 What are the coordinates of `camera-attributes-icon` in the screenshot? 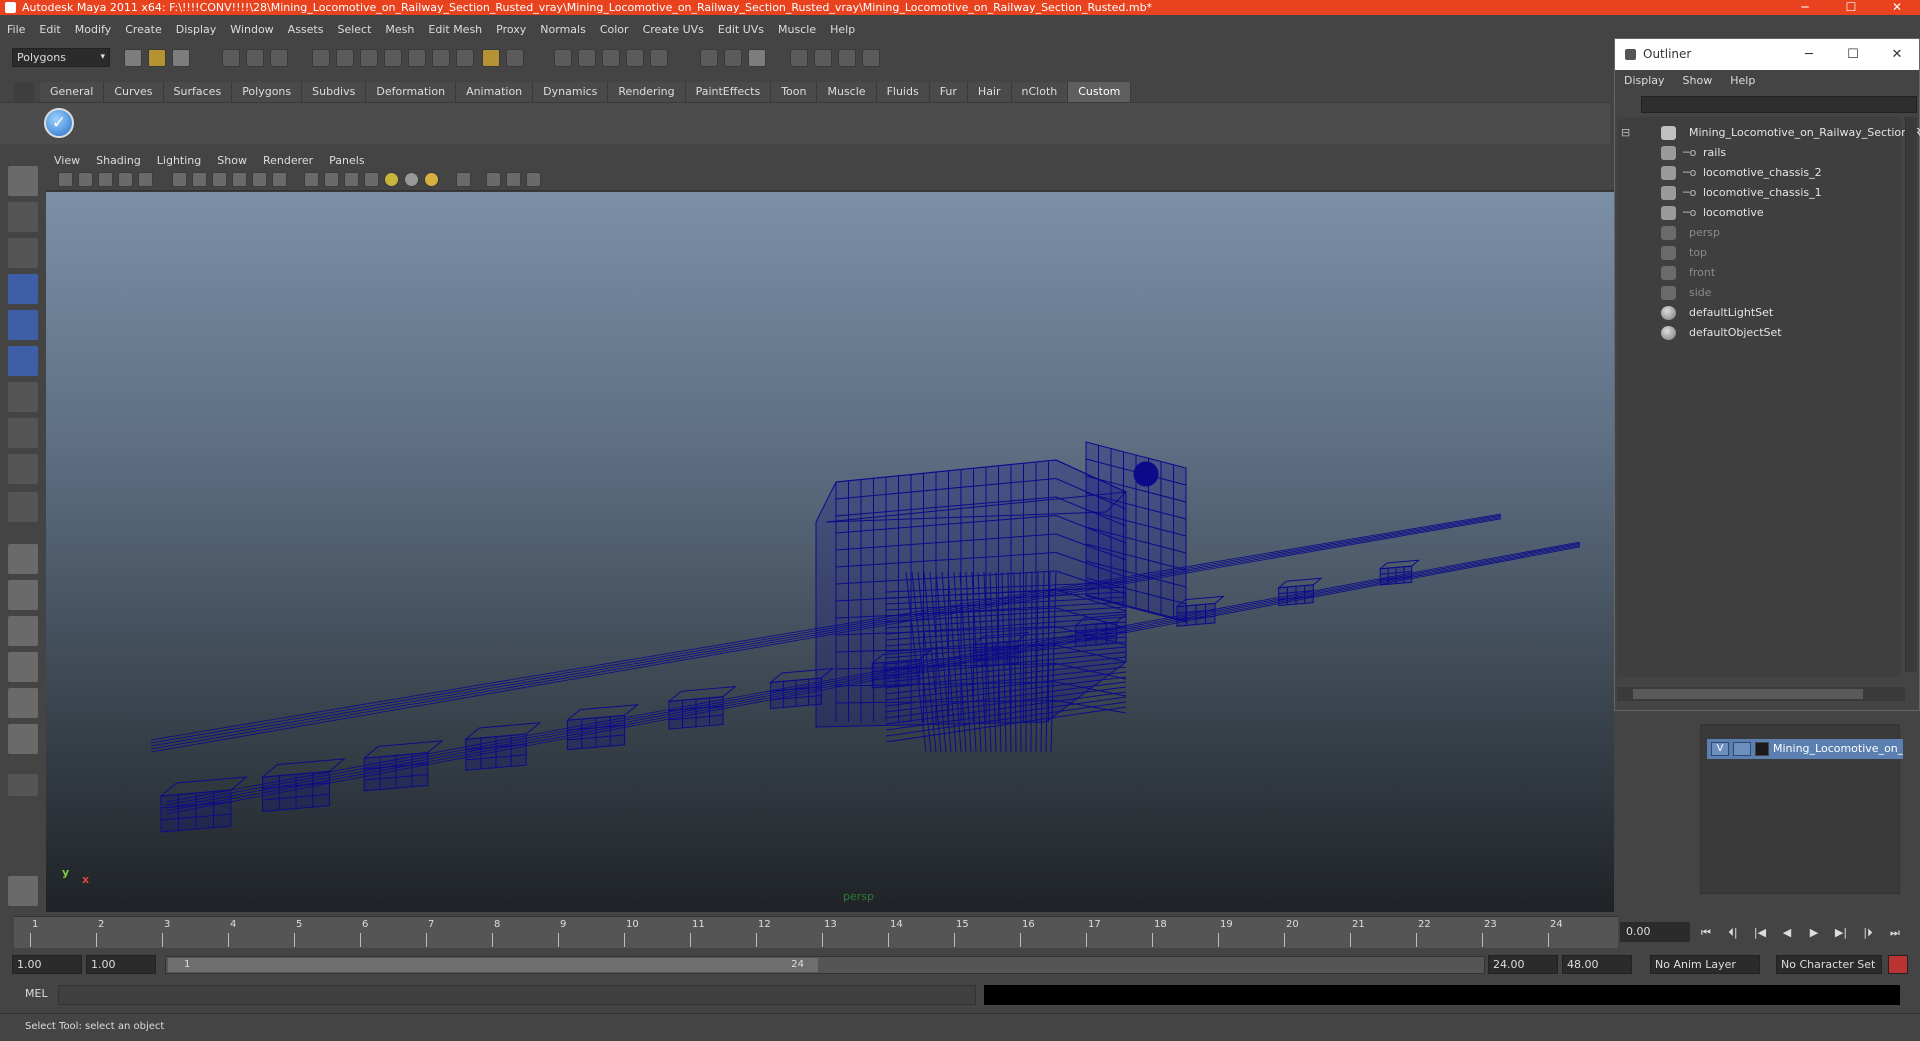 It's located at (85, 179).